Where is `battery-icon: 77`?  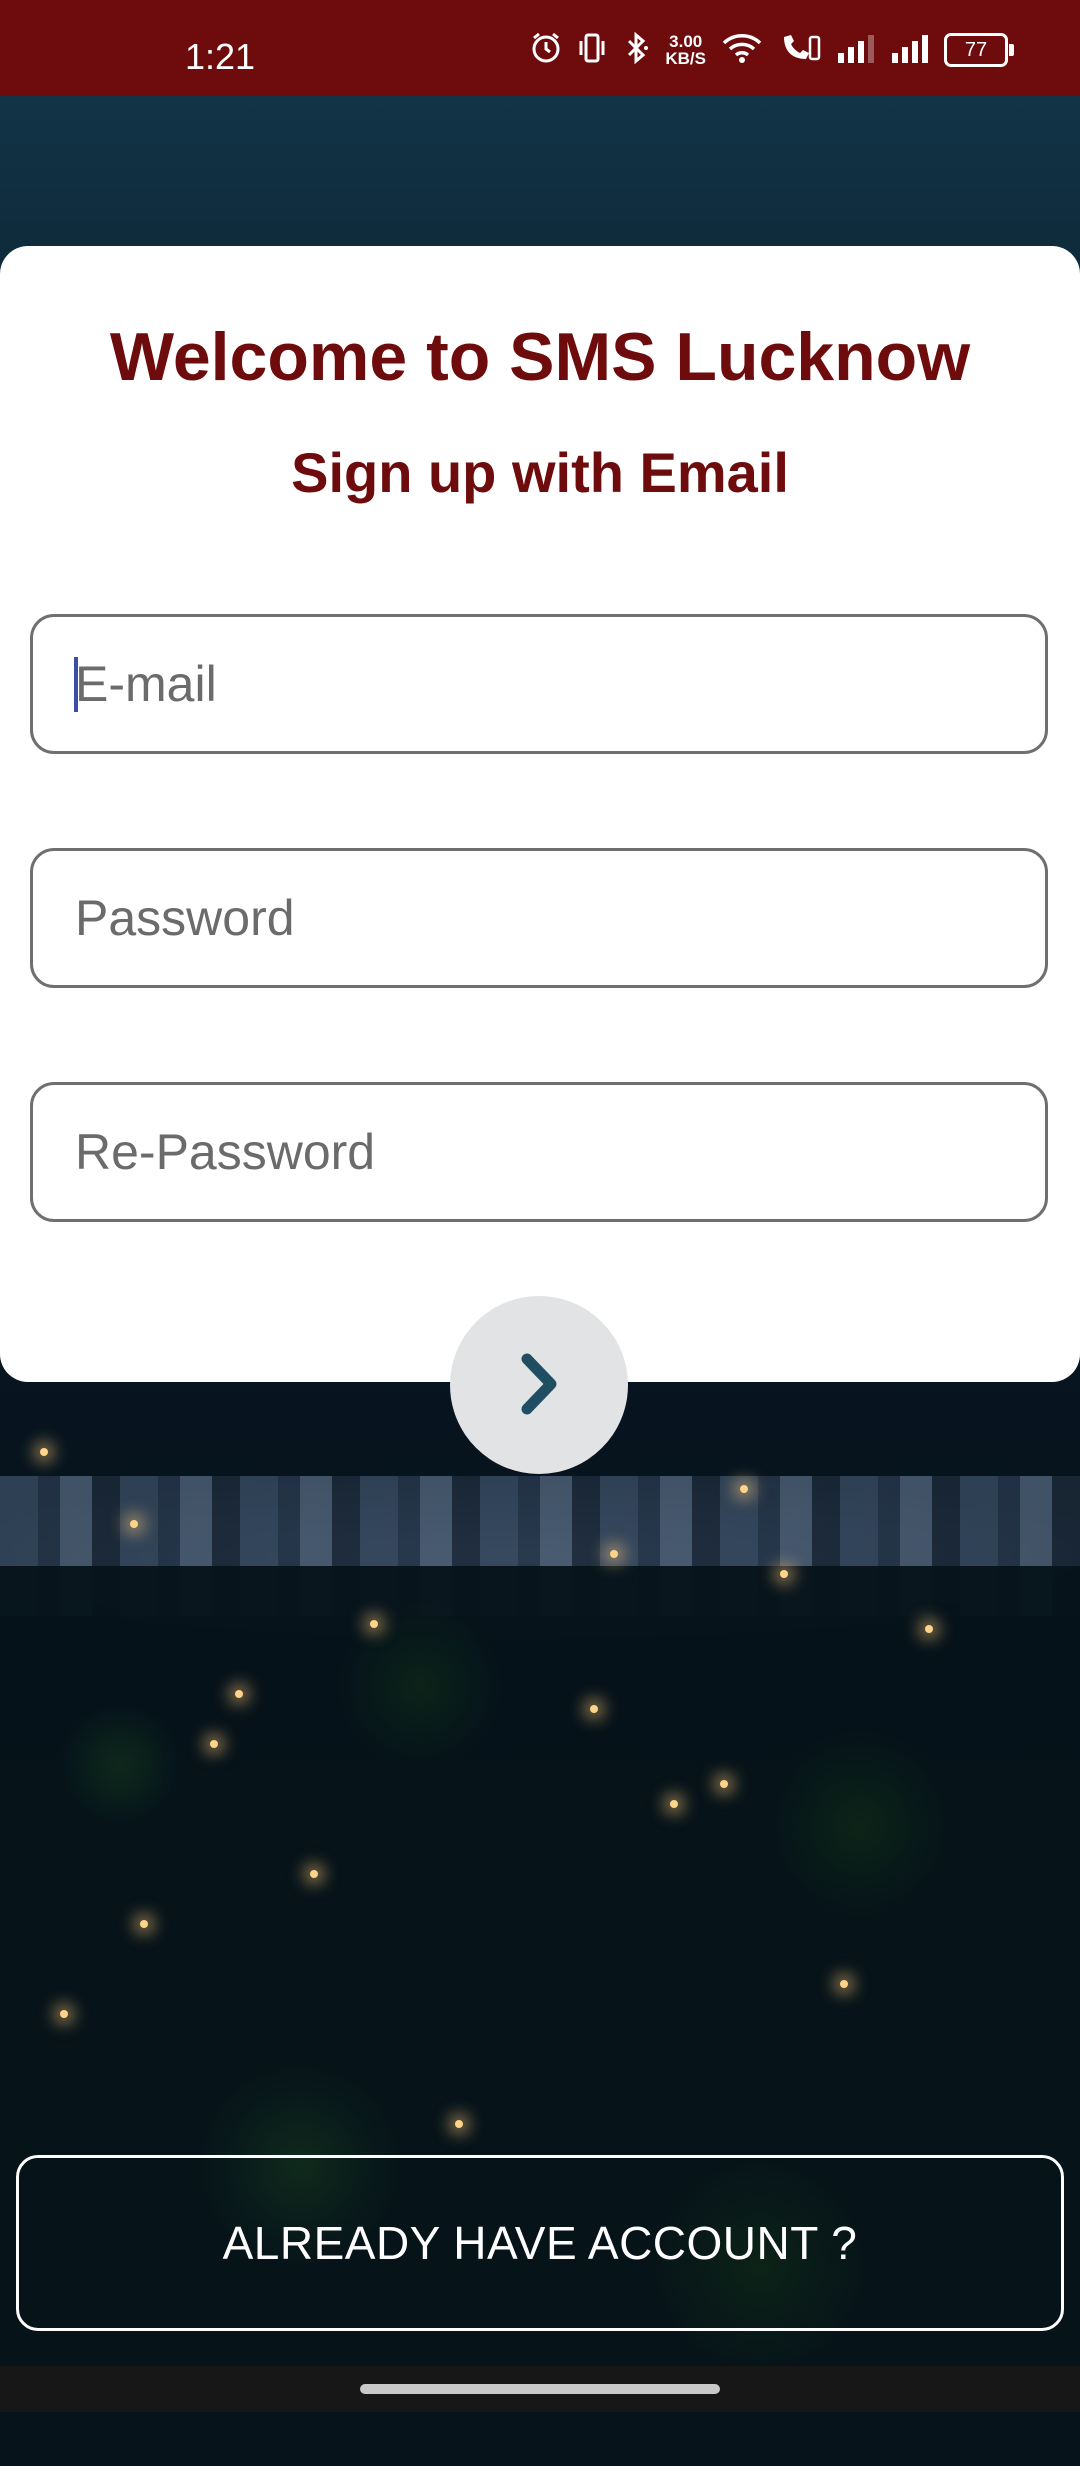
battery-icon: 77 is located at coordinates (979, 50).